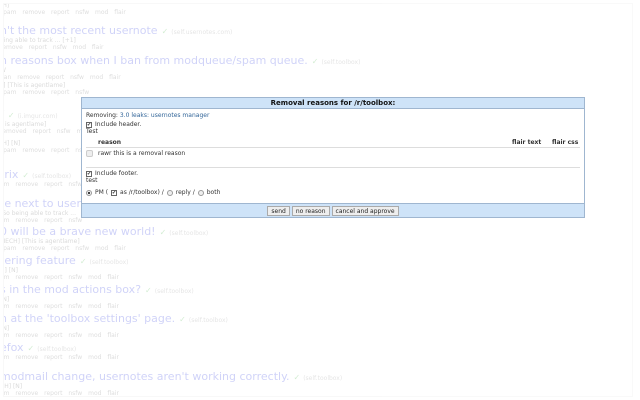  I want to click on both-label: both, so click(213, 192).